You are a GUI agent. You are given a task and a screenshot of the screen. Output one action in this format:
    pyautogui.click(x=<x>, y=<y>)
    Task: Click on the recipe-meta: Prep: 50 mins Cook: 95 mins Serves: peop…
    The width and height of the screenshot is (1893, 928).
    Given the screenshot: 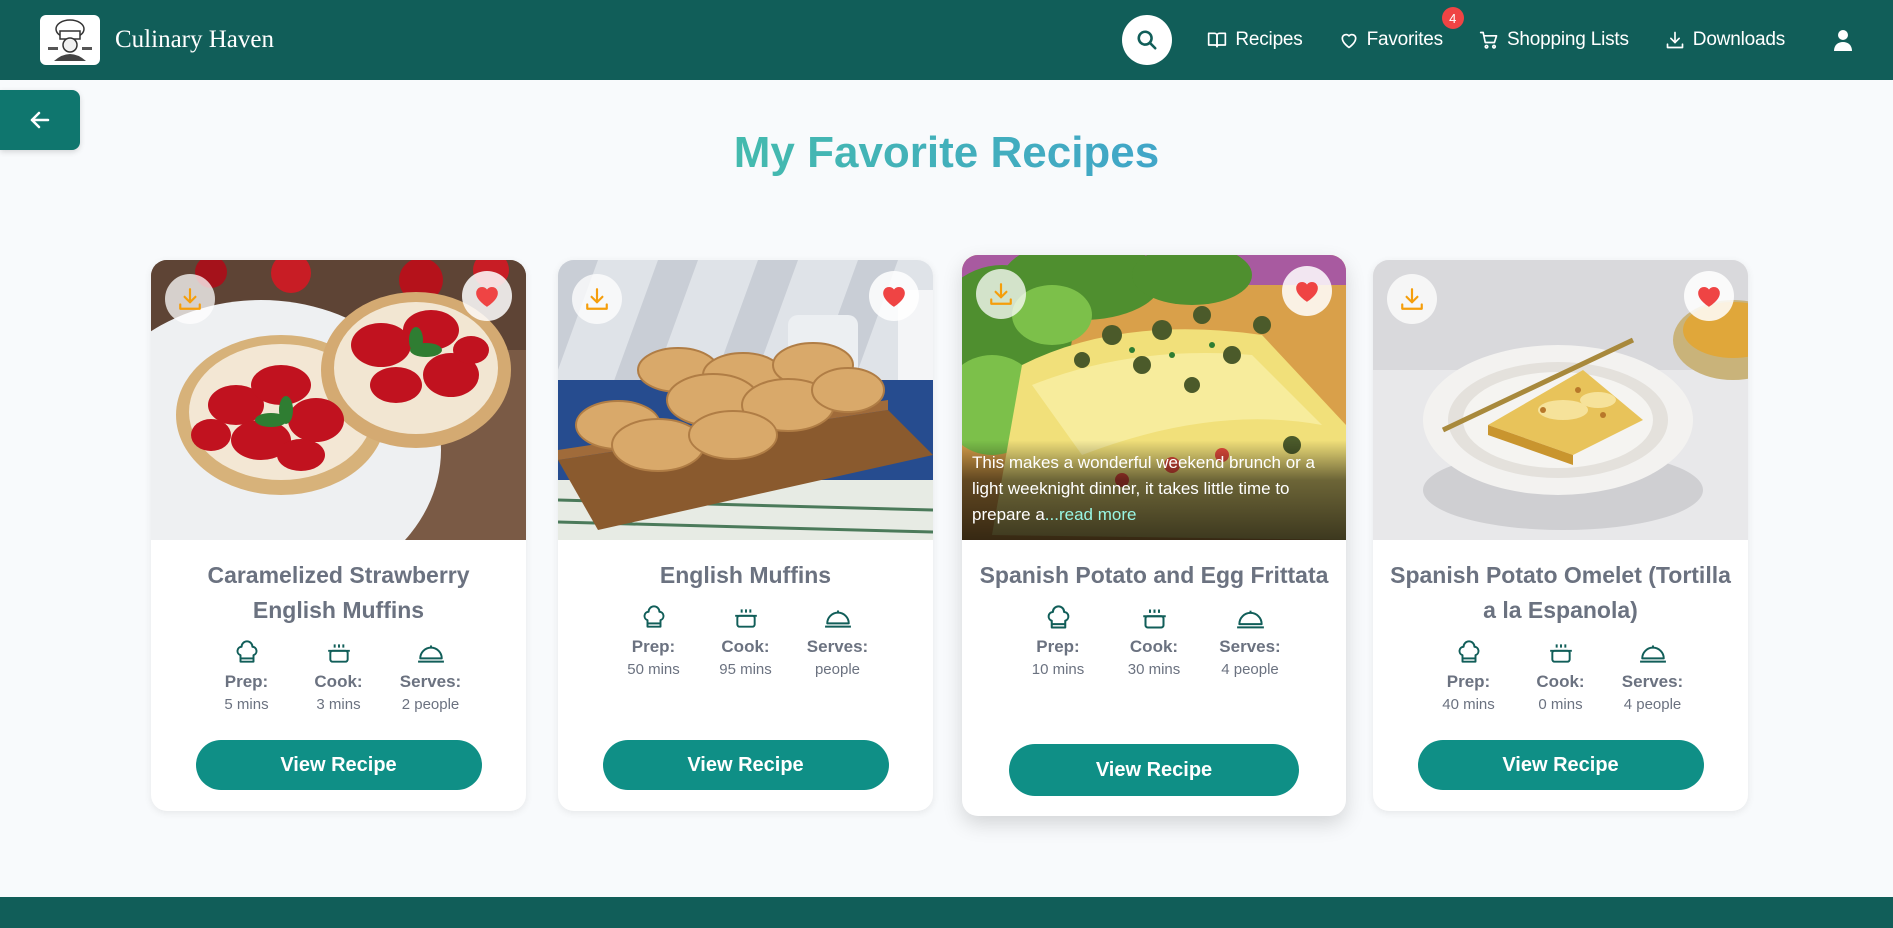 What is the action you would take?
    pyautogui.click(x=745, y=640)
    